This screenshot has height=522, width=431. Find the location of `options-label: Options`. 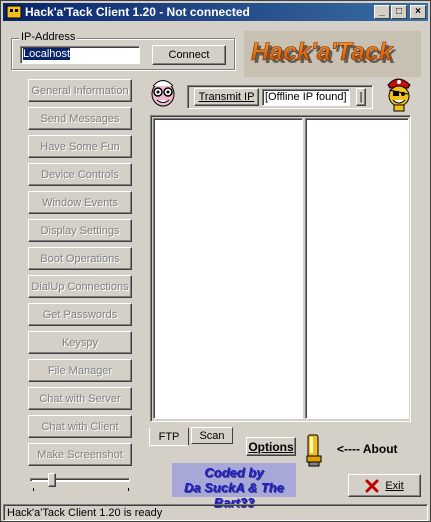

options-label: Options is located at coordinates (271, 446).